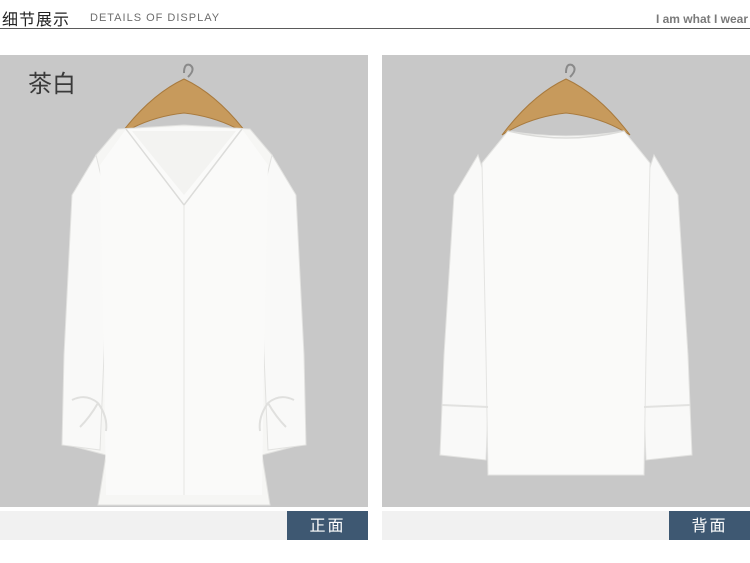 The image size is (750, 563). What do you see at coordinates (36, 19) in the screenshot?
I see `section-title: 细节展示` at bounding box center [36, 19].